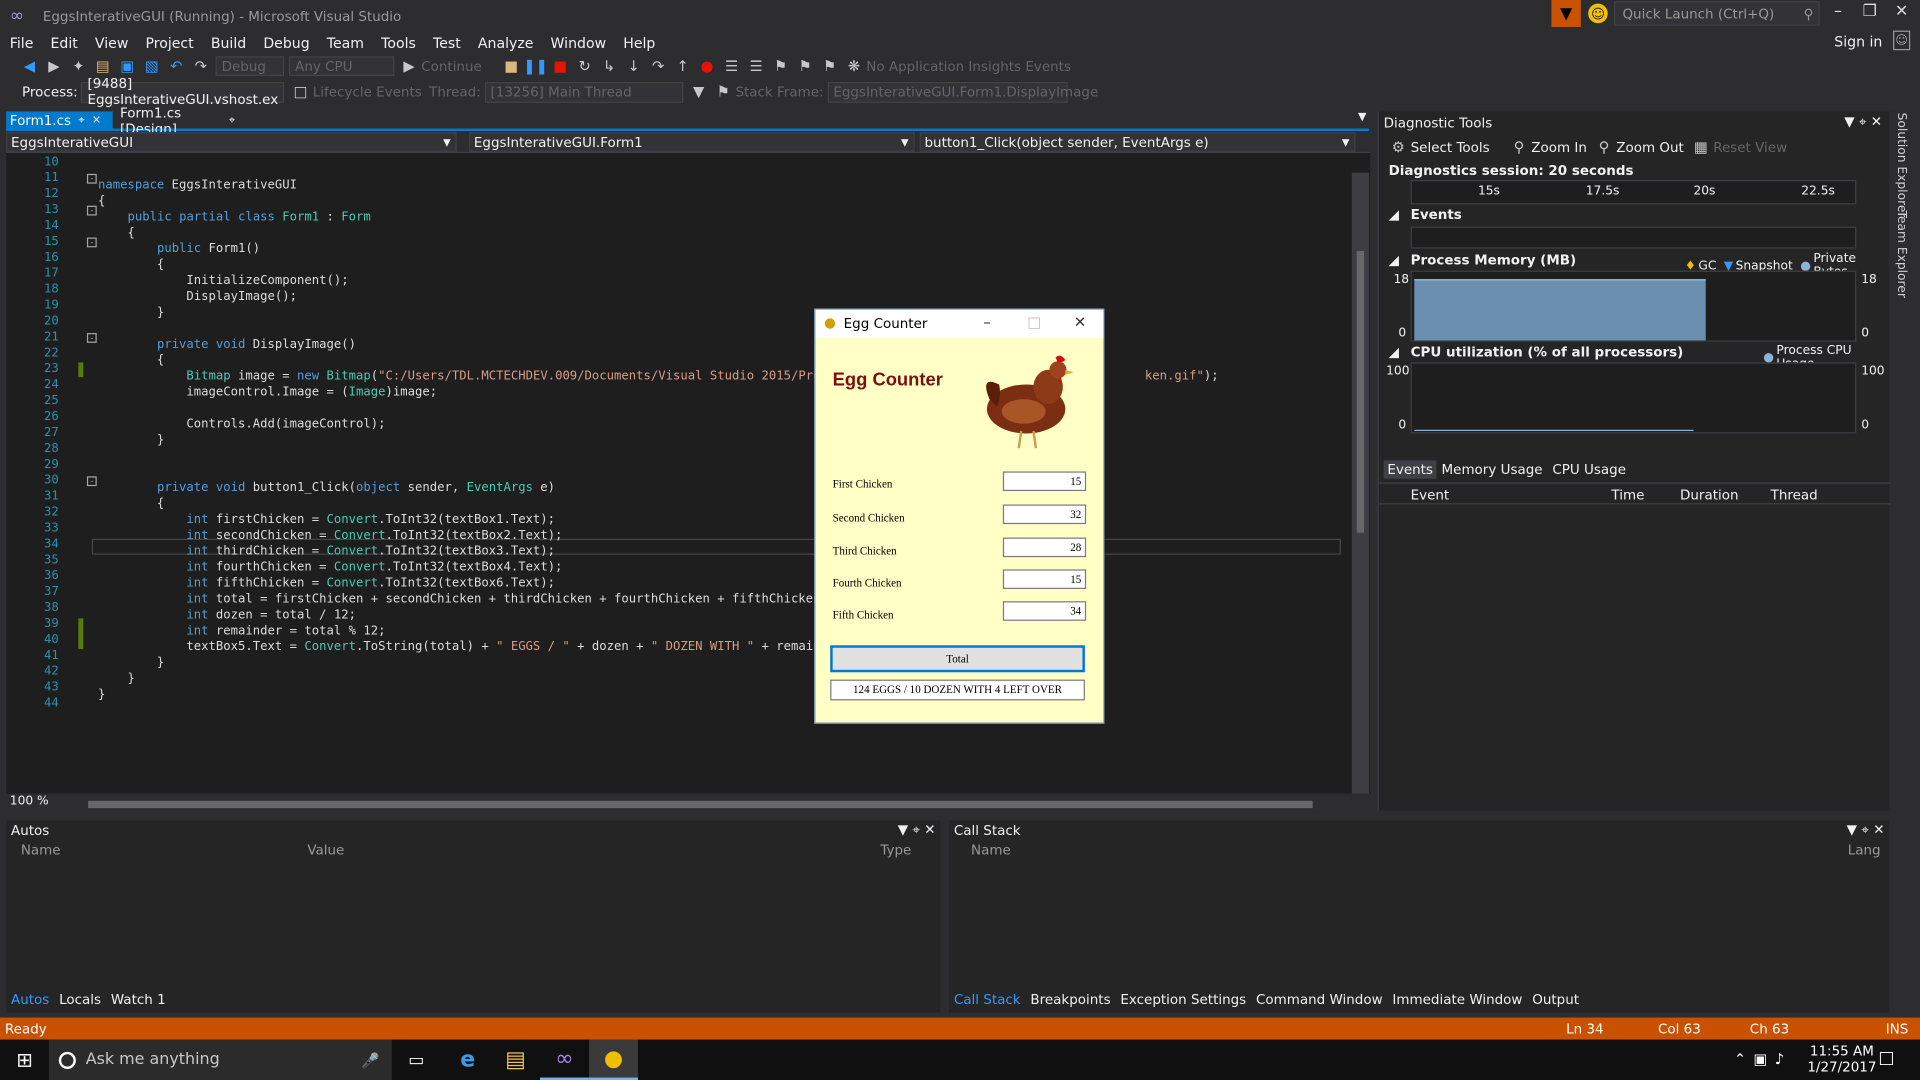 This screenshot has width=1920, height=1080. I want to click on clock: 11:55 AM 1/27/2017, so click(1841, 1059).